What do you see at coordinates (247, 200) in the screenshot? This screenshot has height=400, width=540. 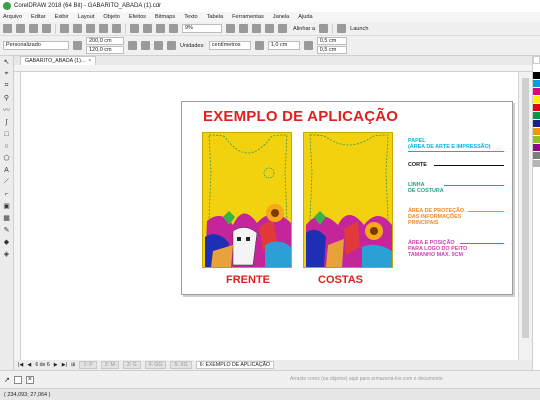 I see `front-shirt-mockup` at bounding box center [247, 200].